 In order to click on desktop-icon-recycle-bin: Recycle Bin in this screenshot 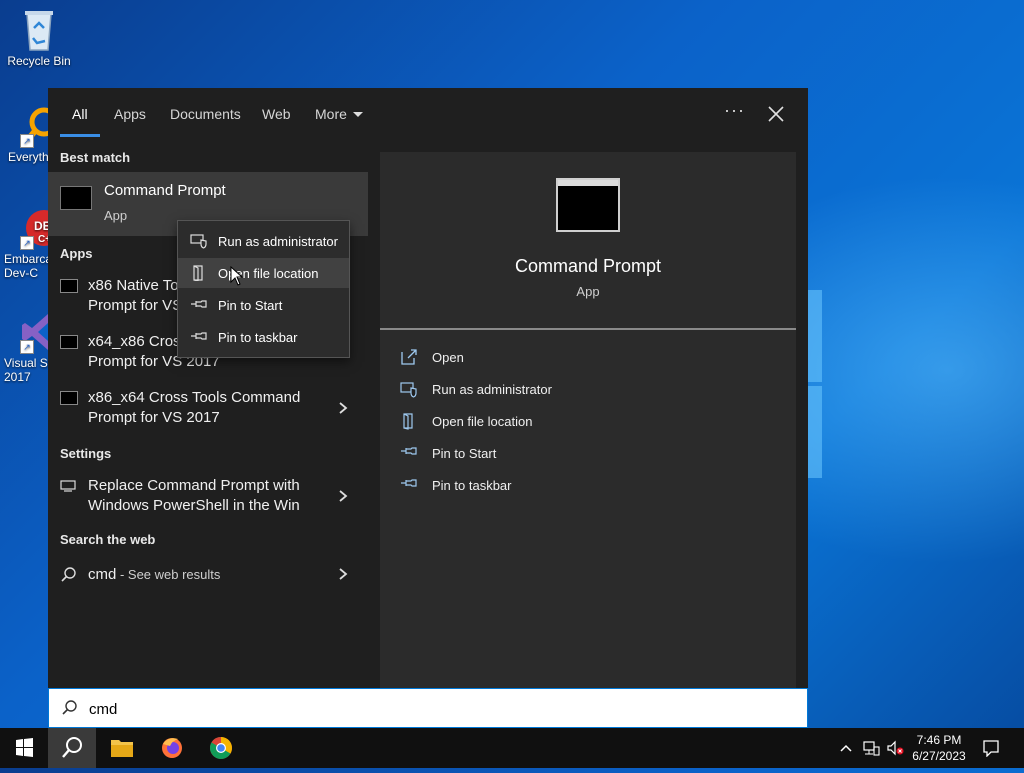, I will do `click(39, 38)`.